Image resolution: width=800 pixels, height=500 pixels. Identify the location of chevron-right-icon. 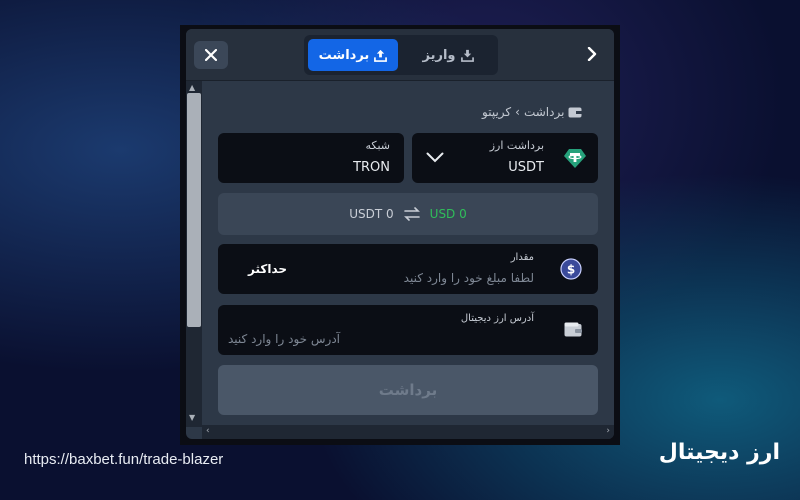
(592, 54).